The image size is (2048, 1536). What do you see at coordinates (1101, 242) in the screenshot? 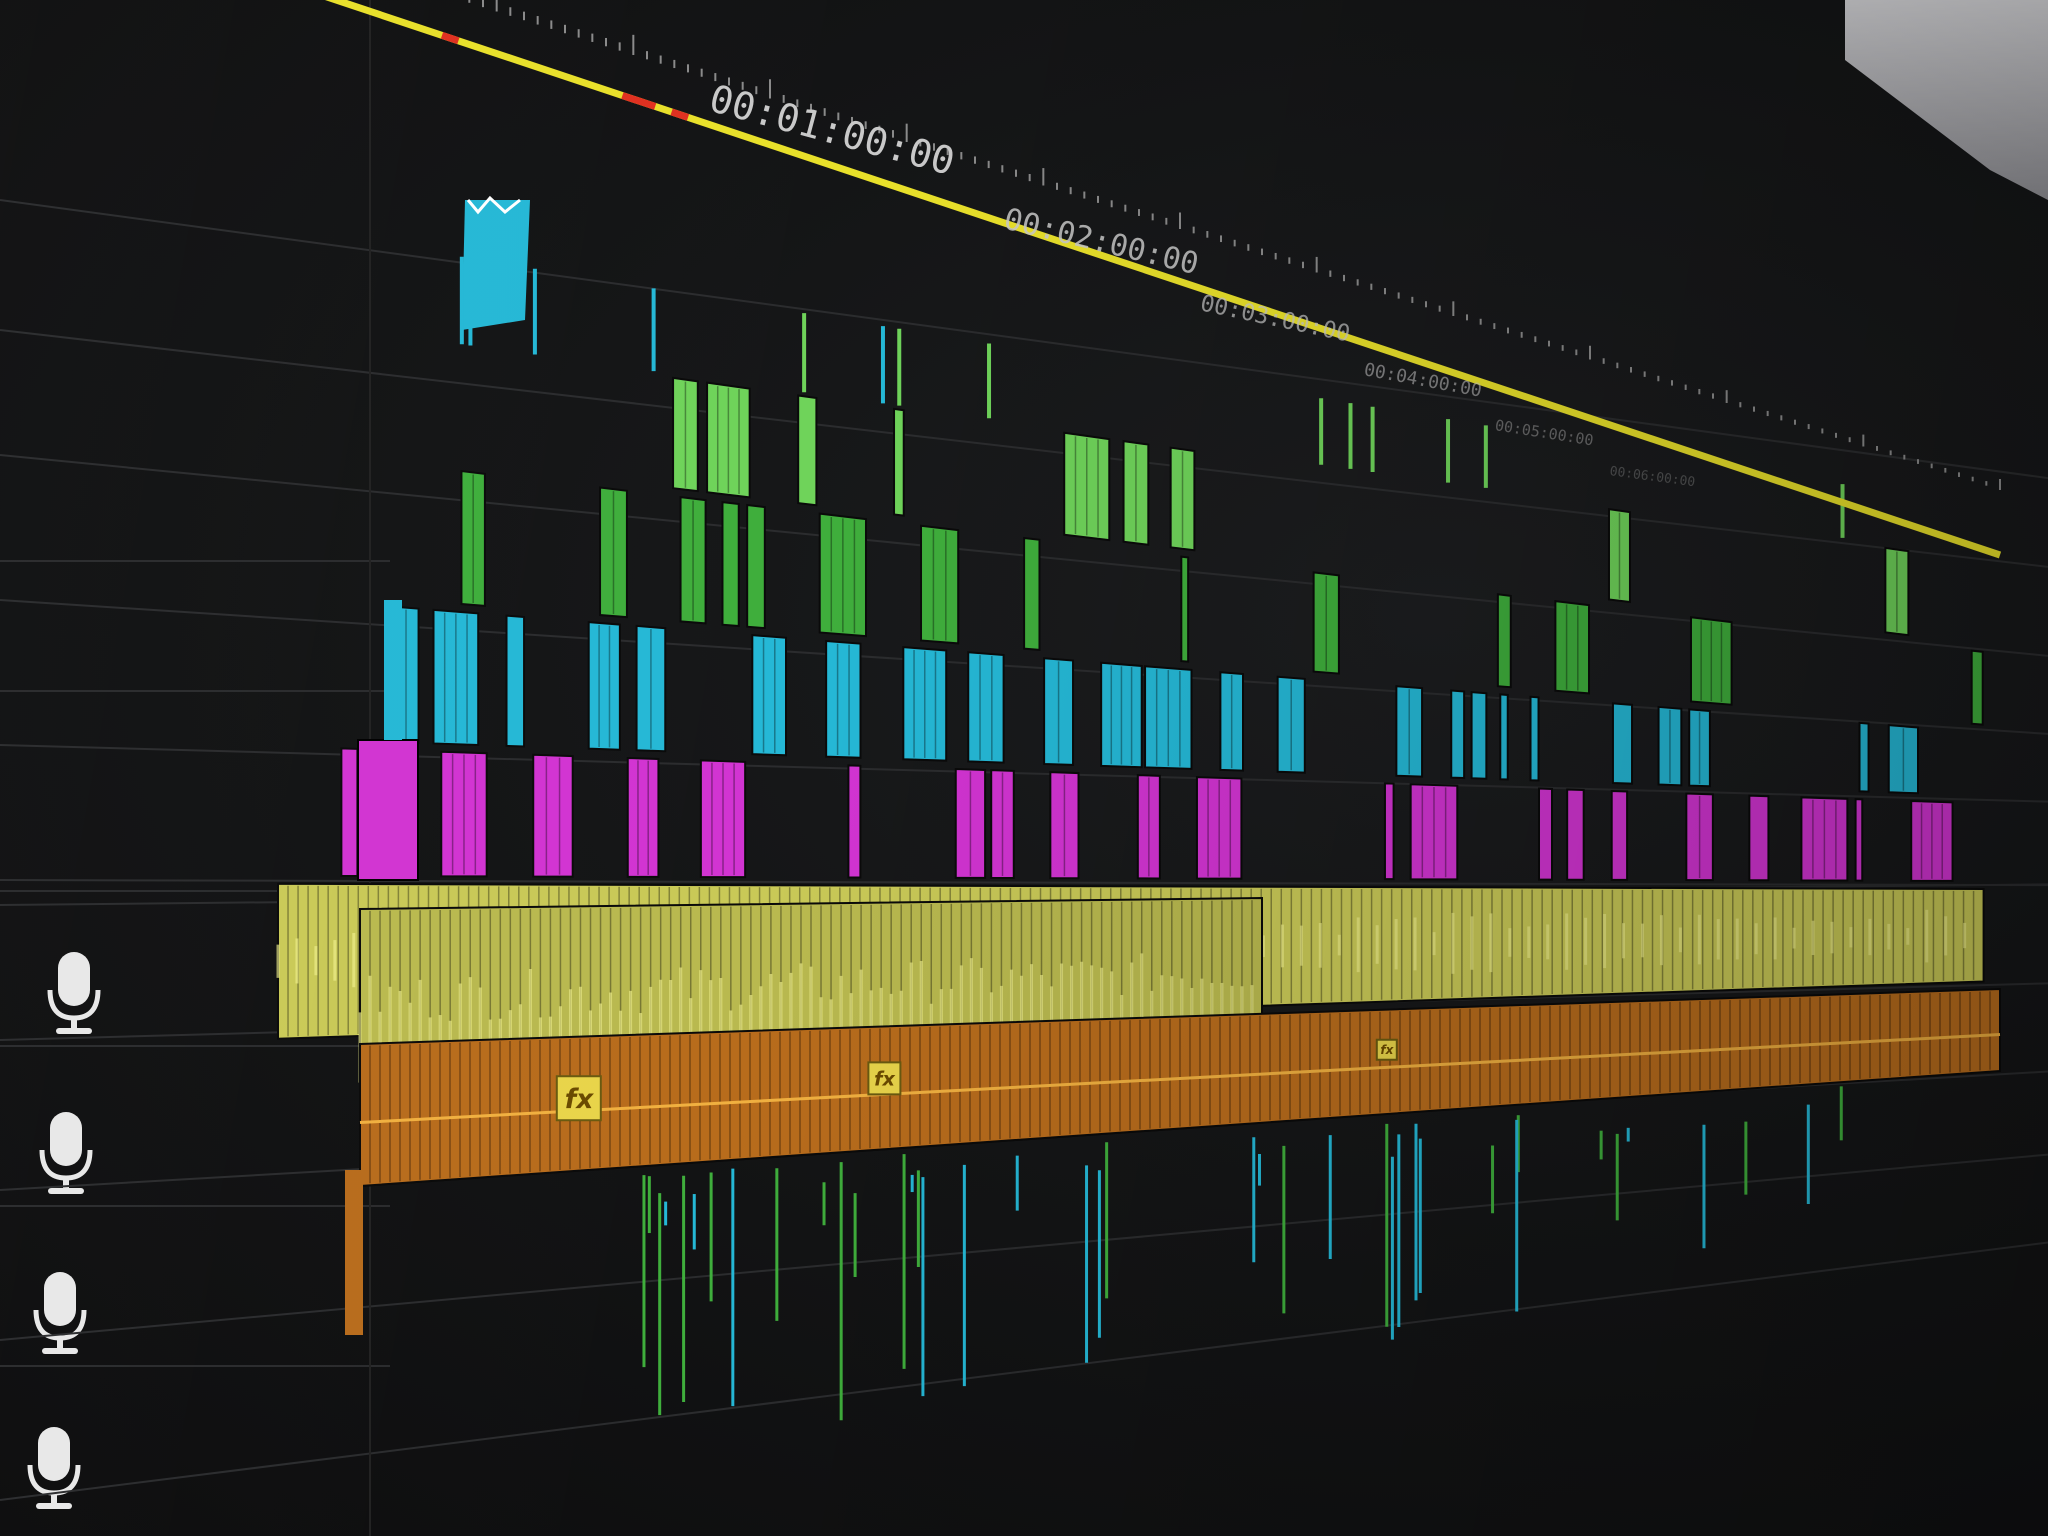
I see `ruler-timecode-label: 00:02:00:00` at bounding box center [1101, 242].